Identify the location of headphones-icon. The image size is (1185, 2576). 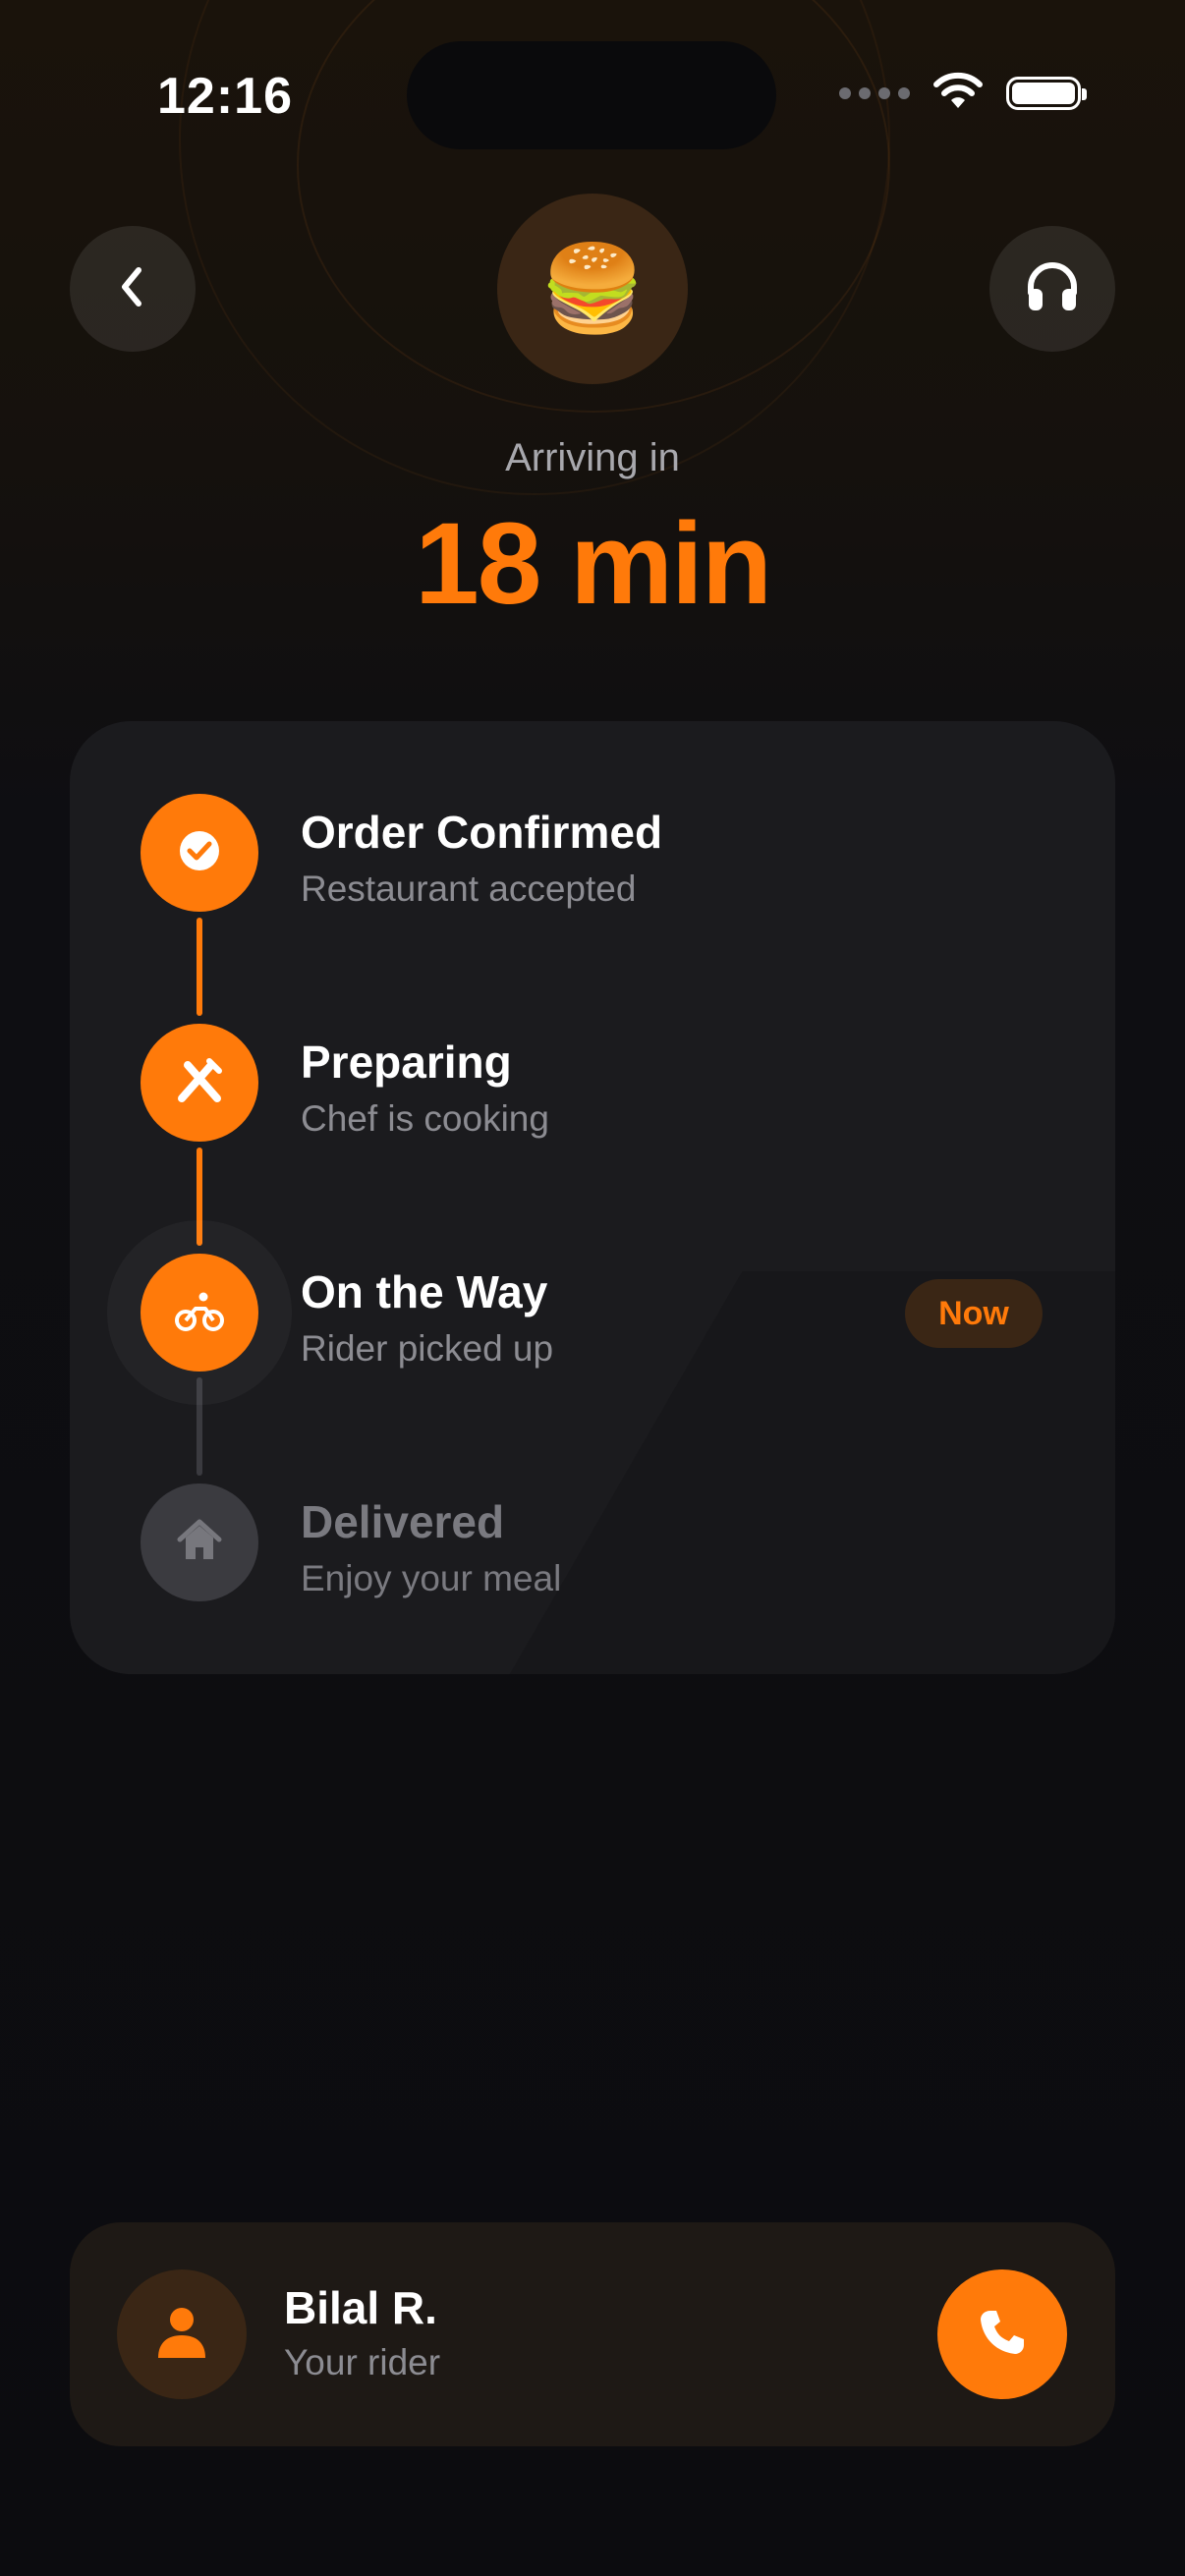
(1053, 289).